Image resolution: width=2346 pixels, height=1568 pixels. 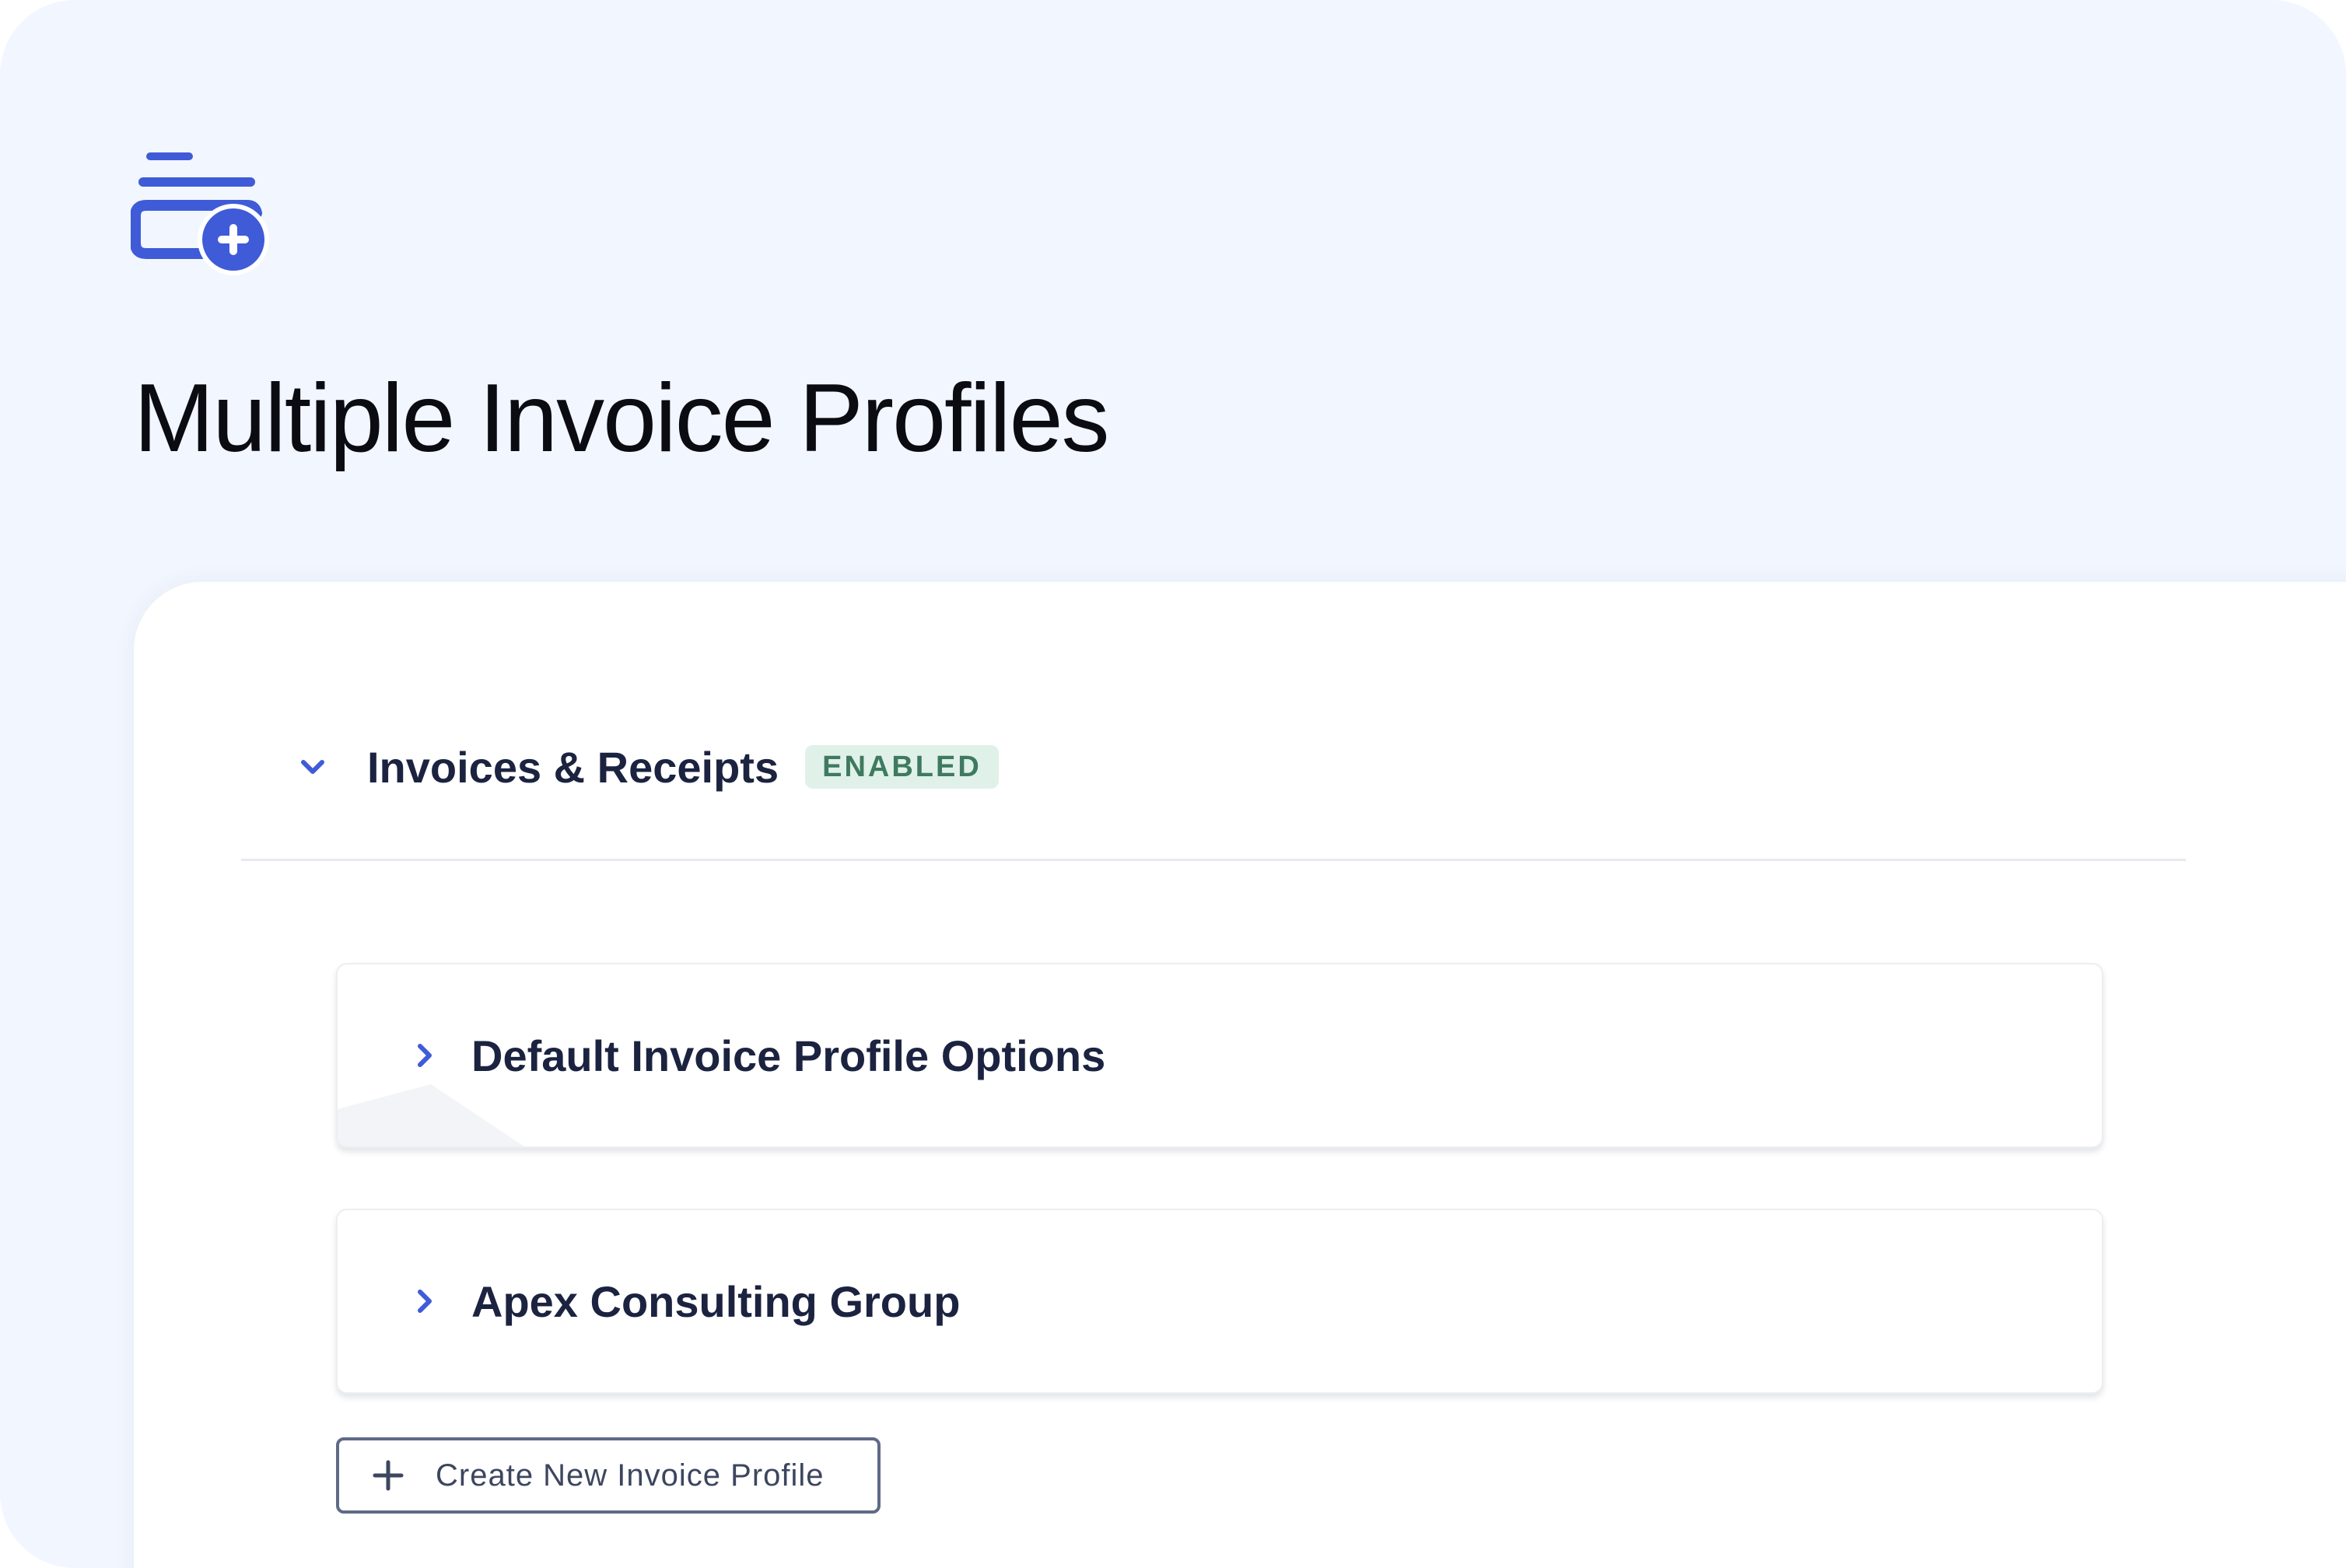 I want to click on status-badge: ENABLED, so click(x=902, y=767).